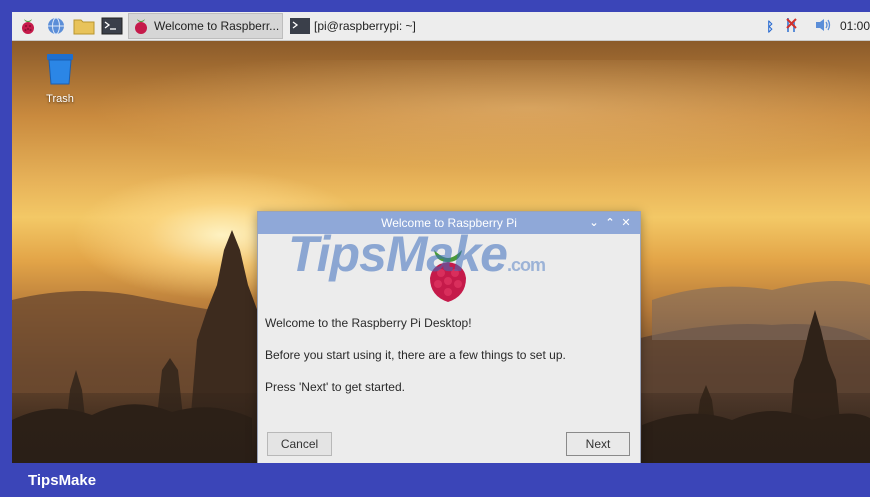 The height and width of the screenshot is (497, 870). I want to click on taskbar-task-terminal-label: [pi@raspberrypi: ~], so click(365, 26).